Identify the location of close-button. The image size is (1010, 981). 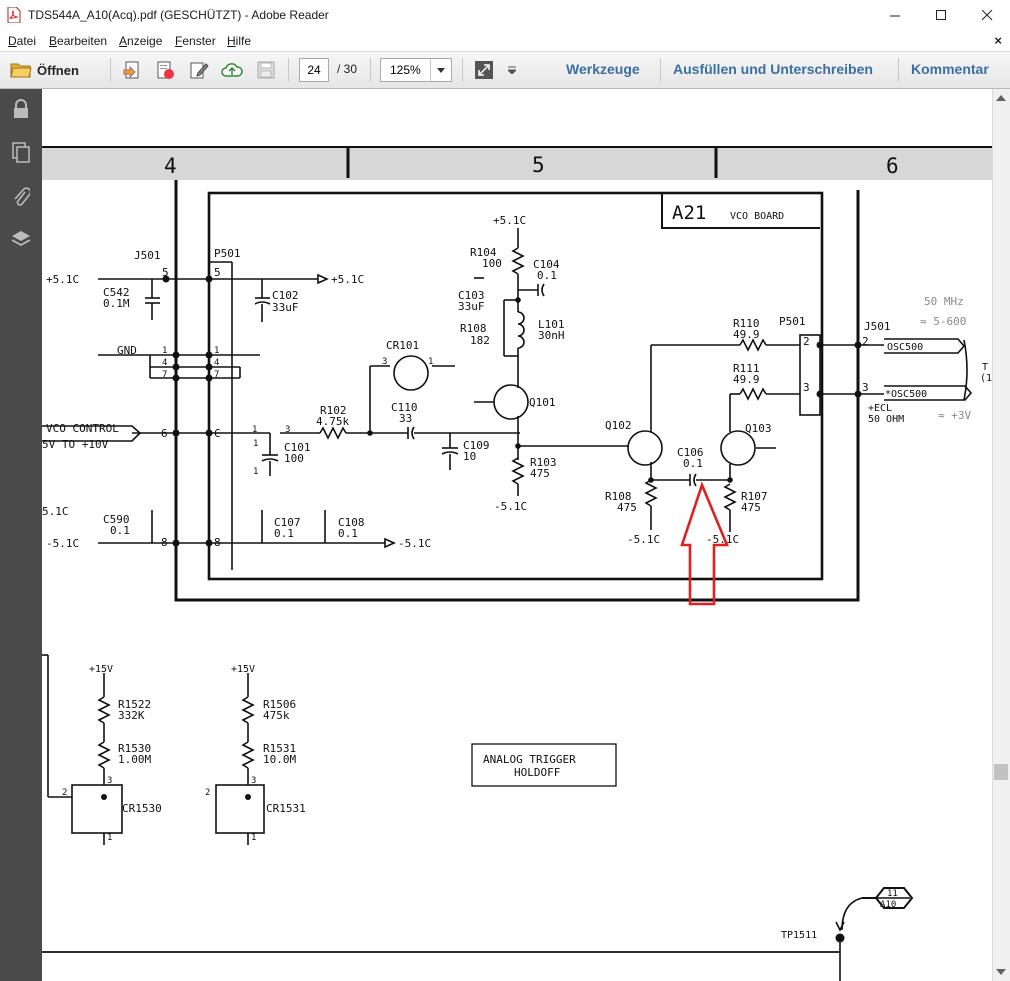
(987, 15).